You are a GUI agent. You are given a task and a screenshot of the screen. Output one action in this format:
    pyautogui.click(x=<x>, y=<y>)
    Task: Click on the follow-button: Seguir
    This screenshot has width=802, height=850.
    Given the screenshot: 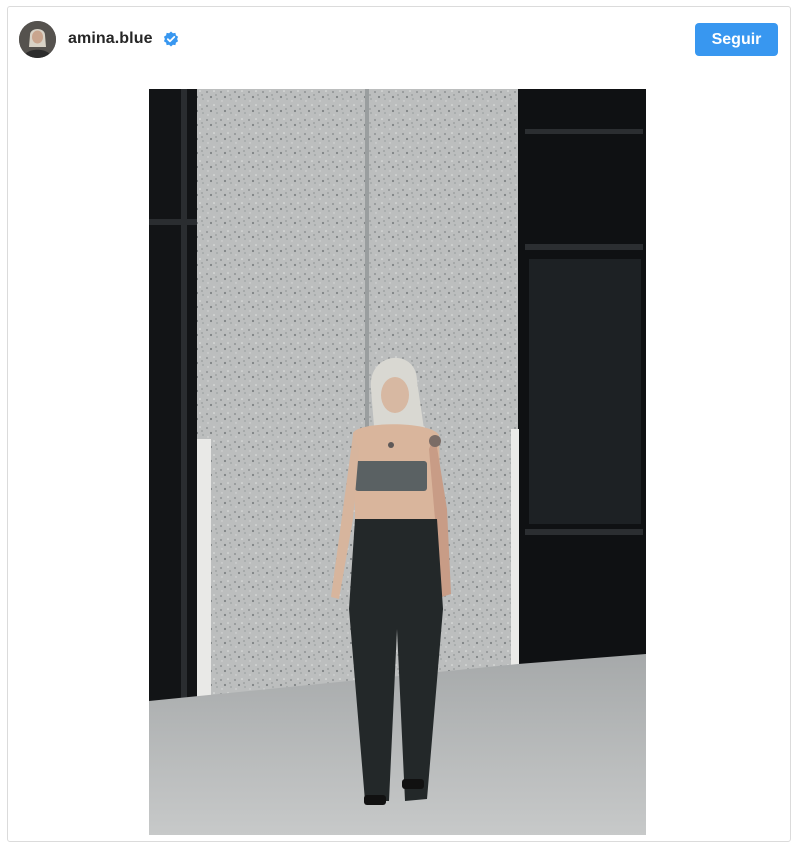 What is the action you would take?
    pyautogui.click(x=736, y=39)
    